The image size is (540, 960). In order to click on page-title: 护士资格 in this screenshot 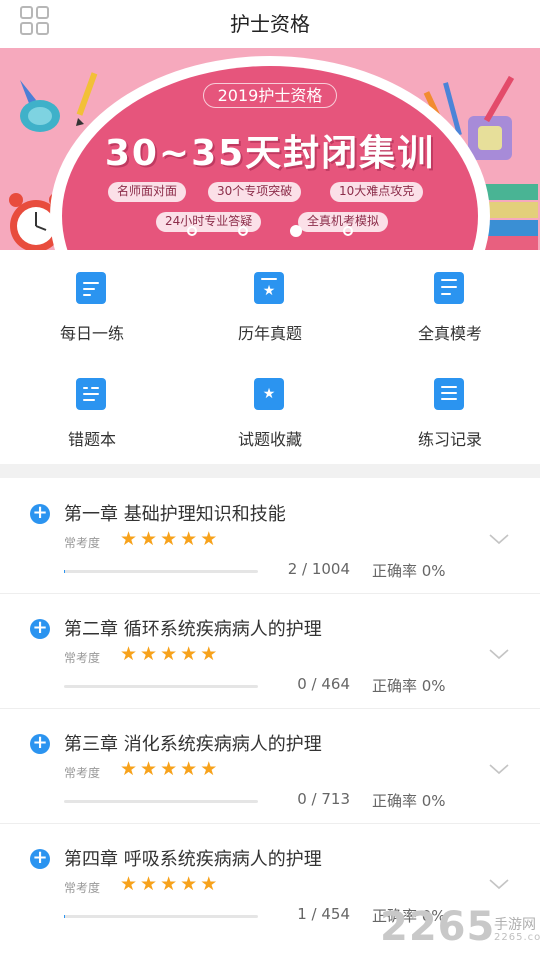, I will do `click(270, 24)`.